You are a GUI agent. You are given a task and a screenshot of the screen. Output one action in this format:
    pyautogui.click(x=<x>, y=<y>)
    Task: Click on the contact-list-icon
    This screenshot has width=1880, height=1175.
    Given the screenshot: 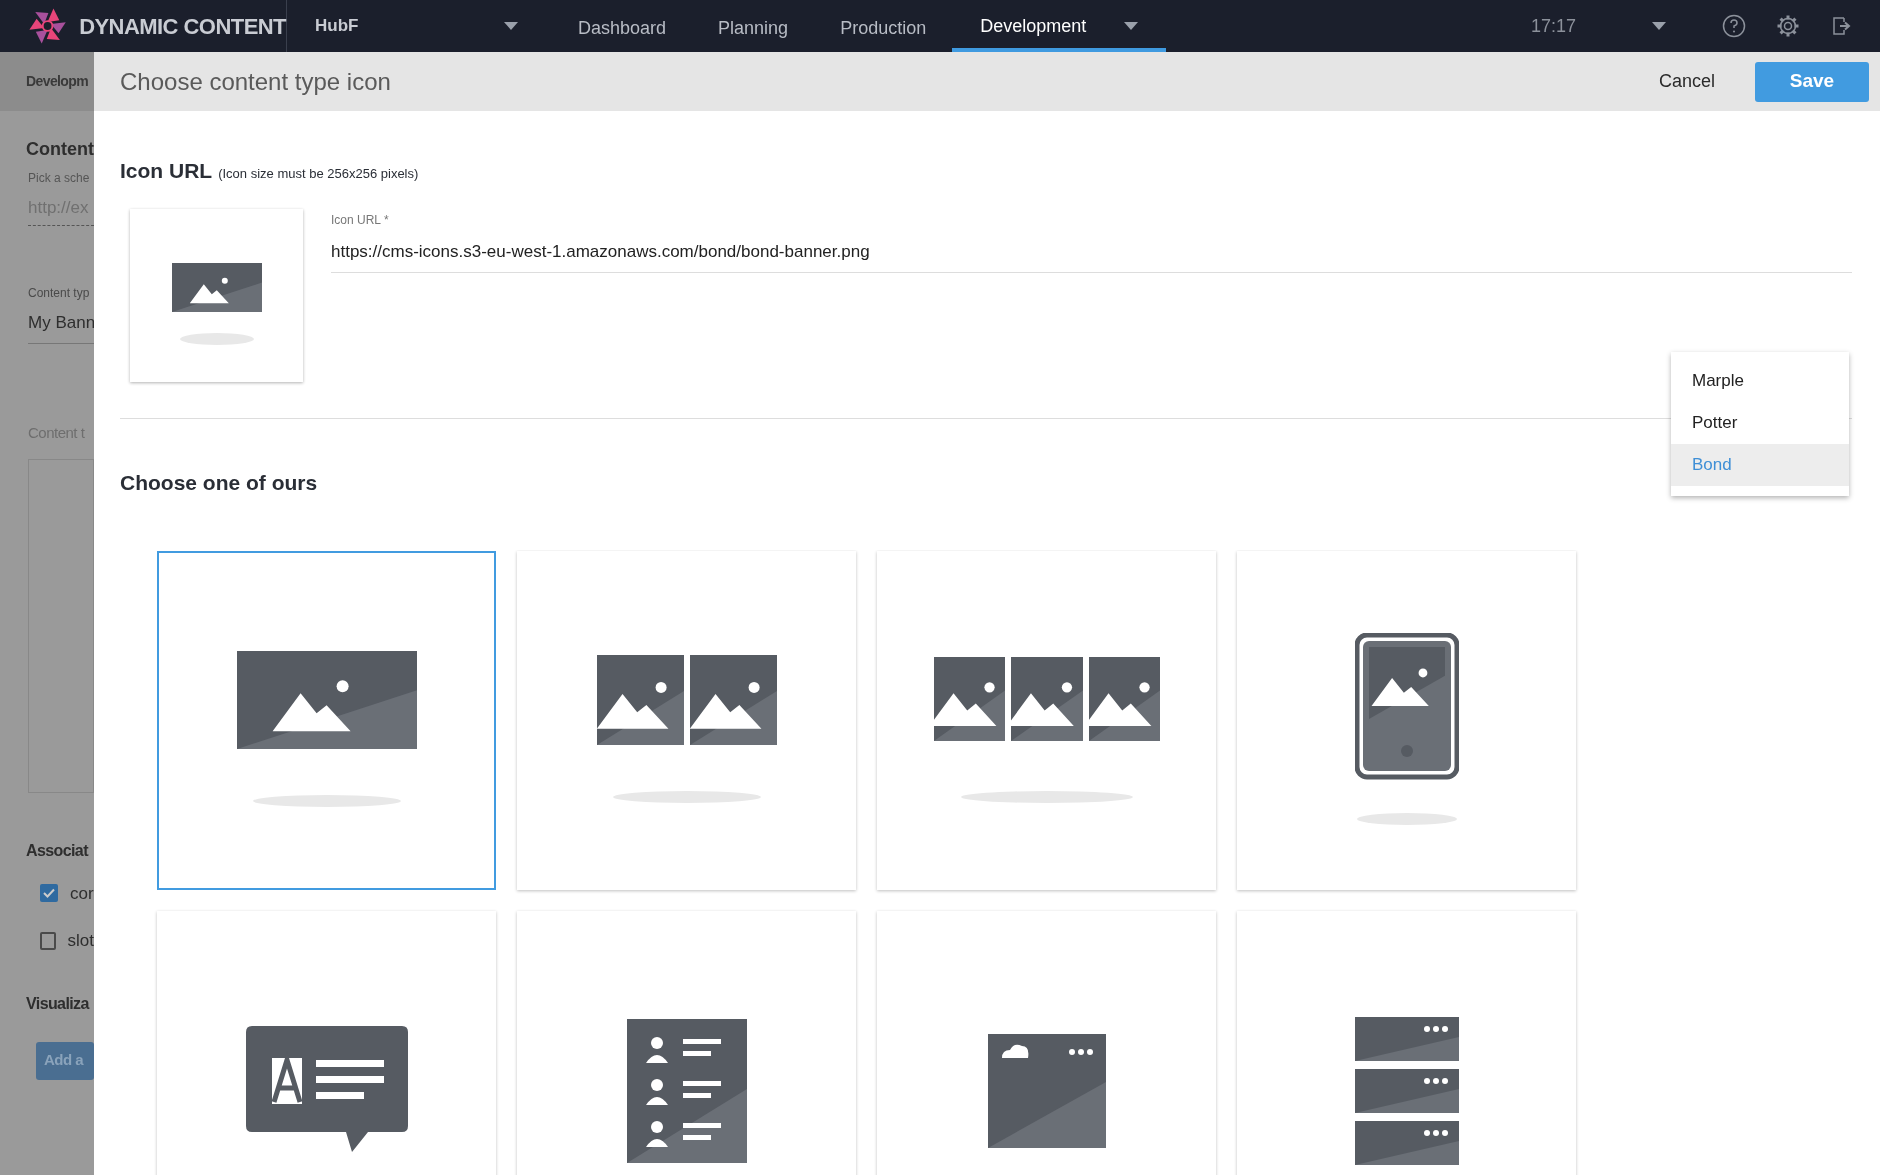 What is the action you would take?
    pyautogui.click(x=686, y=1090)
    